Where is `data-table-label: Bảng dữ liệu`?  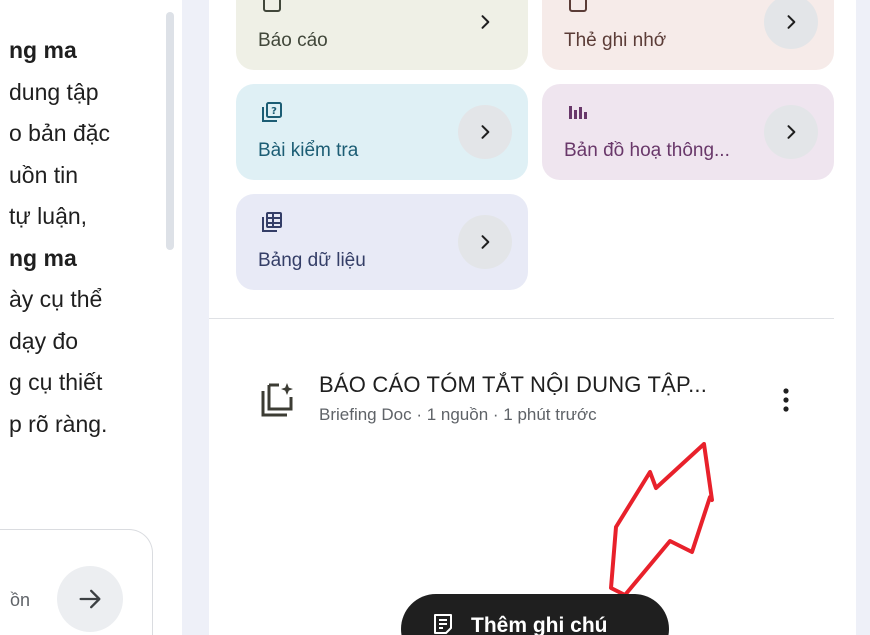
data-table-label: Bảng dữ liệu is located at coordinates (312, 260).